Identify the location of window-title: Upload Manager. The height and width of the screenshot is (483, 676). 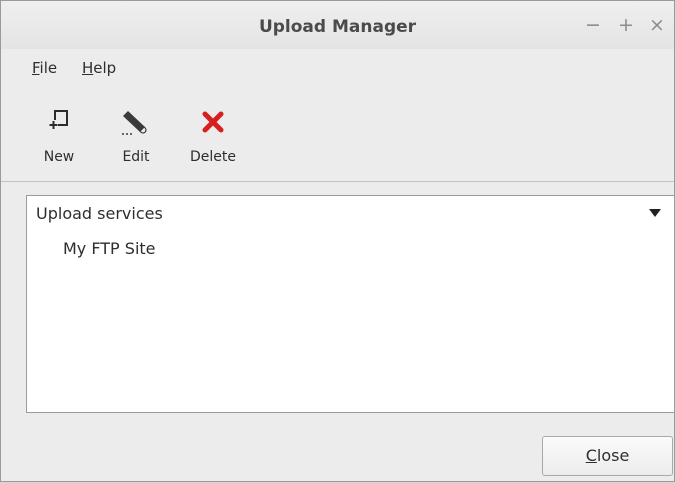
(337, 27).